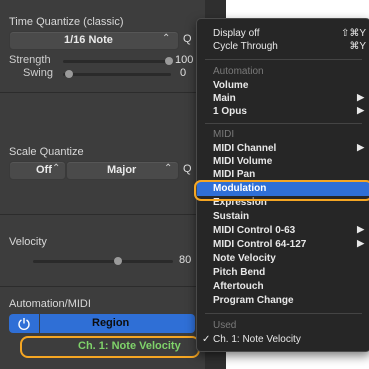 This screenshot has width=369, height=369. What do you see at coordinates (283, 34) in the screenshot?
I see `menu-item-display-off: Display off ⇧⌘Y` at bounding box center [283, 34].